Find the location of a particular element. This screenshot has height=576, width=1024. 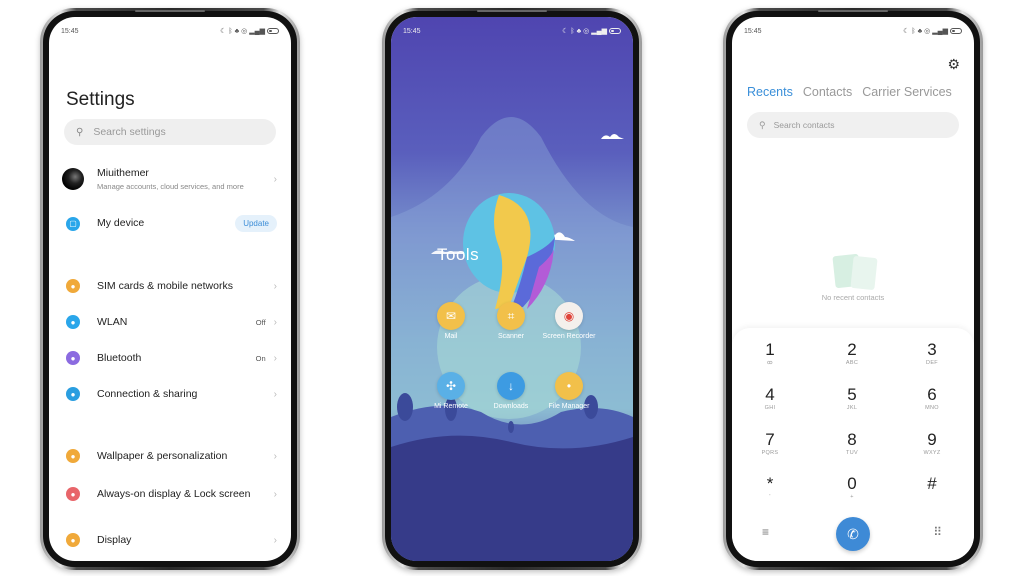

app-label: Mail is located at coordinates (451, 336).